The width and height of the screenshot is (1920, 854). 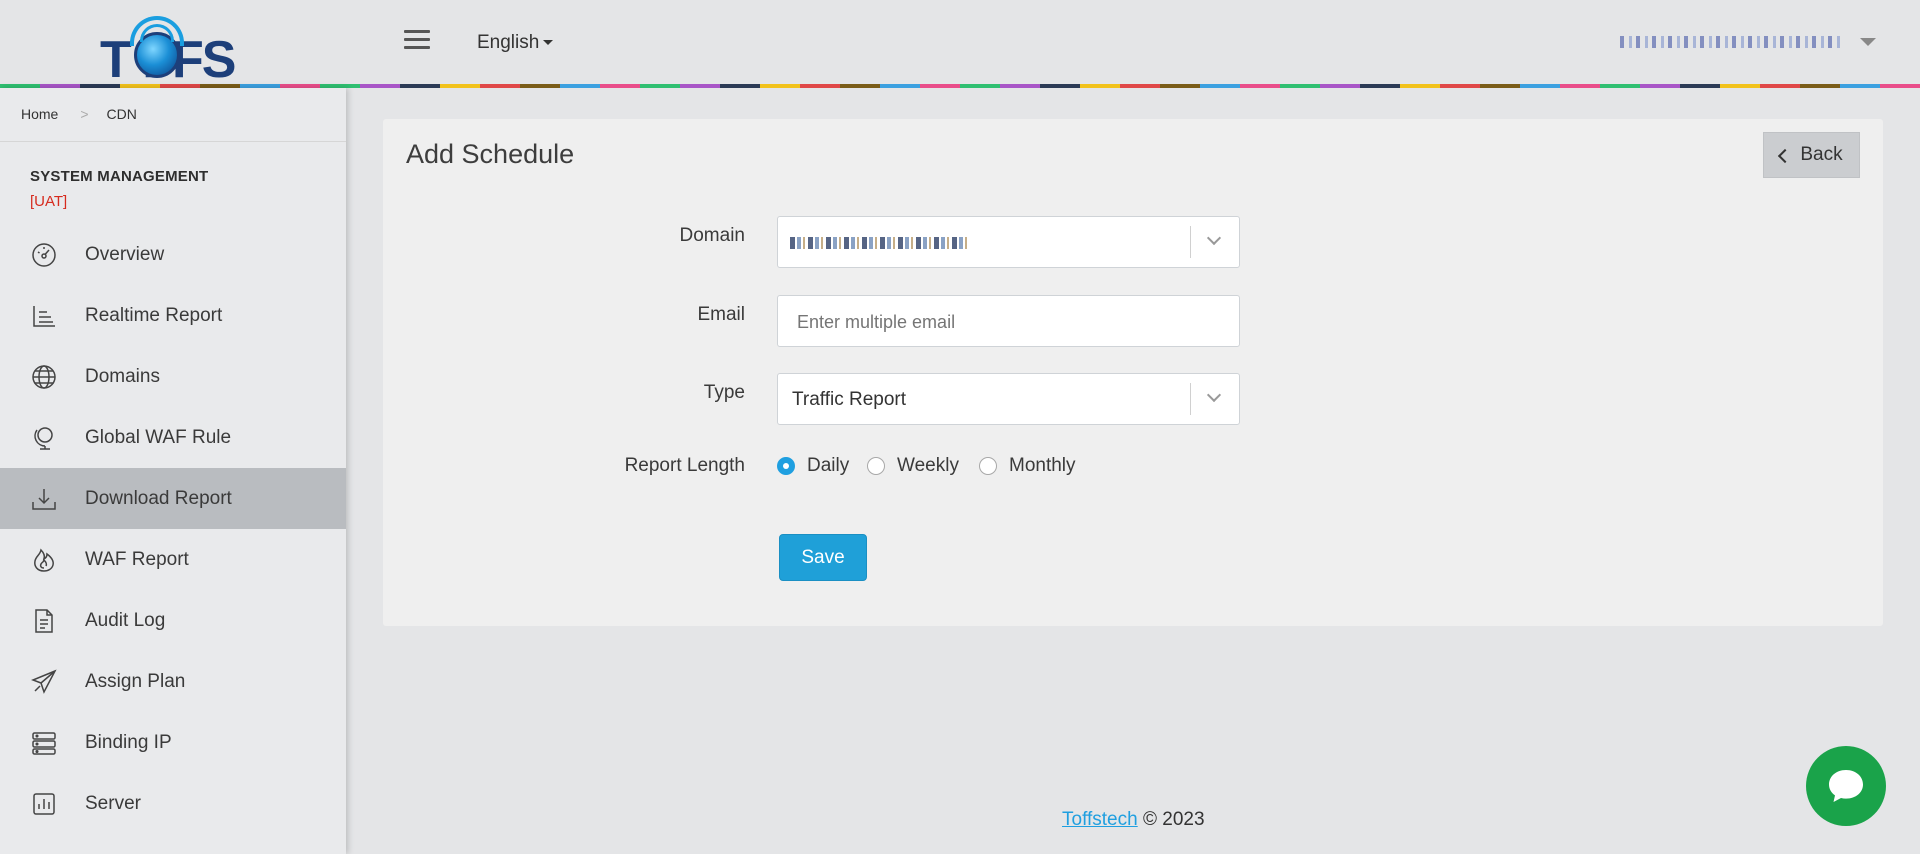 What do you see at coordinates (84, 114) in the screenshot?
I see `chevron-right-icon: >` at bounding box center [84, 114].